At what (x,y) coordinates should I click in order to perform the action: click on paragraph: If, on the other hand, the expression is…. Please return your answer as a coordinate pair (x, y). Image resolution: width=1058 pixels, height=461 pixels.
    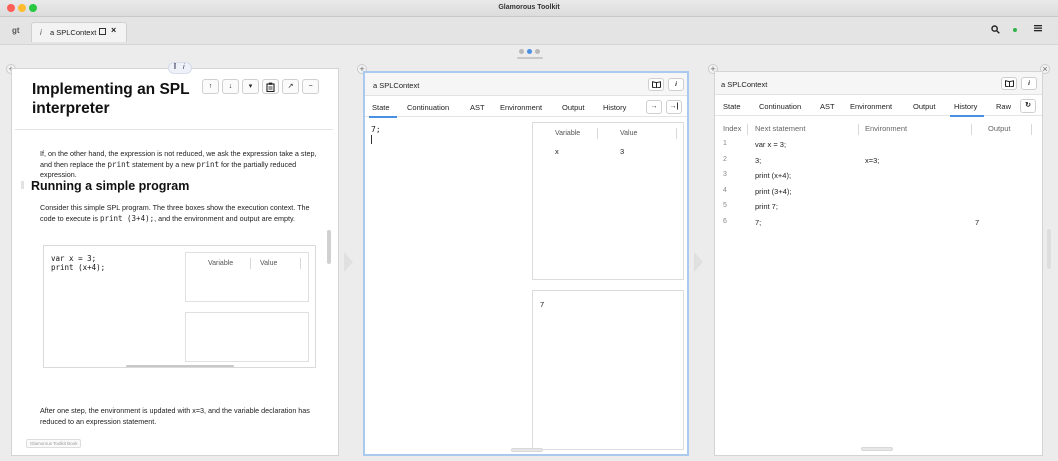
    Looking at the image, I should click on (178, 164).